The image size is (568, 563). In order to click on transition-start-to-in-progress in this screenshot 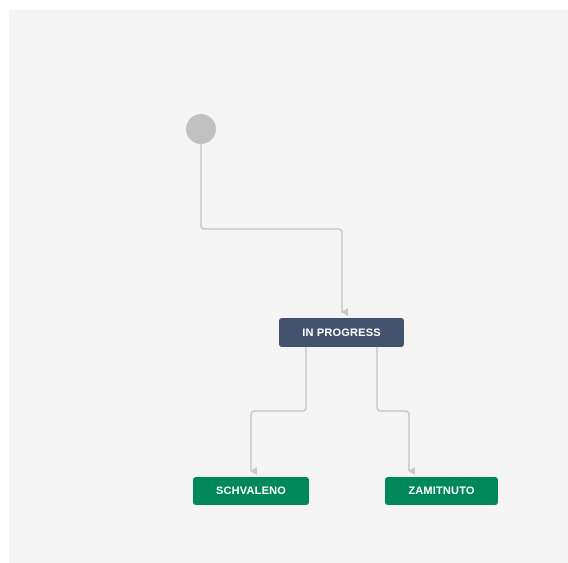, I will do `click(274, 230)`.